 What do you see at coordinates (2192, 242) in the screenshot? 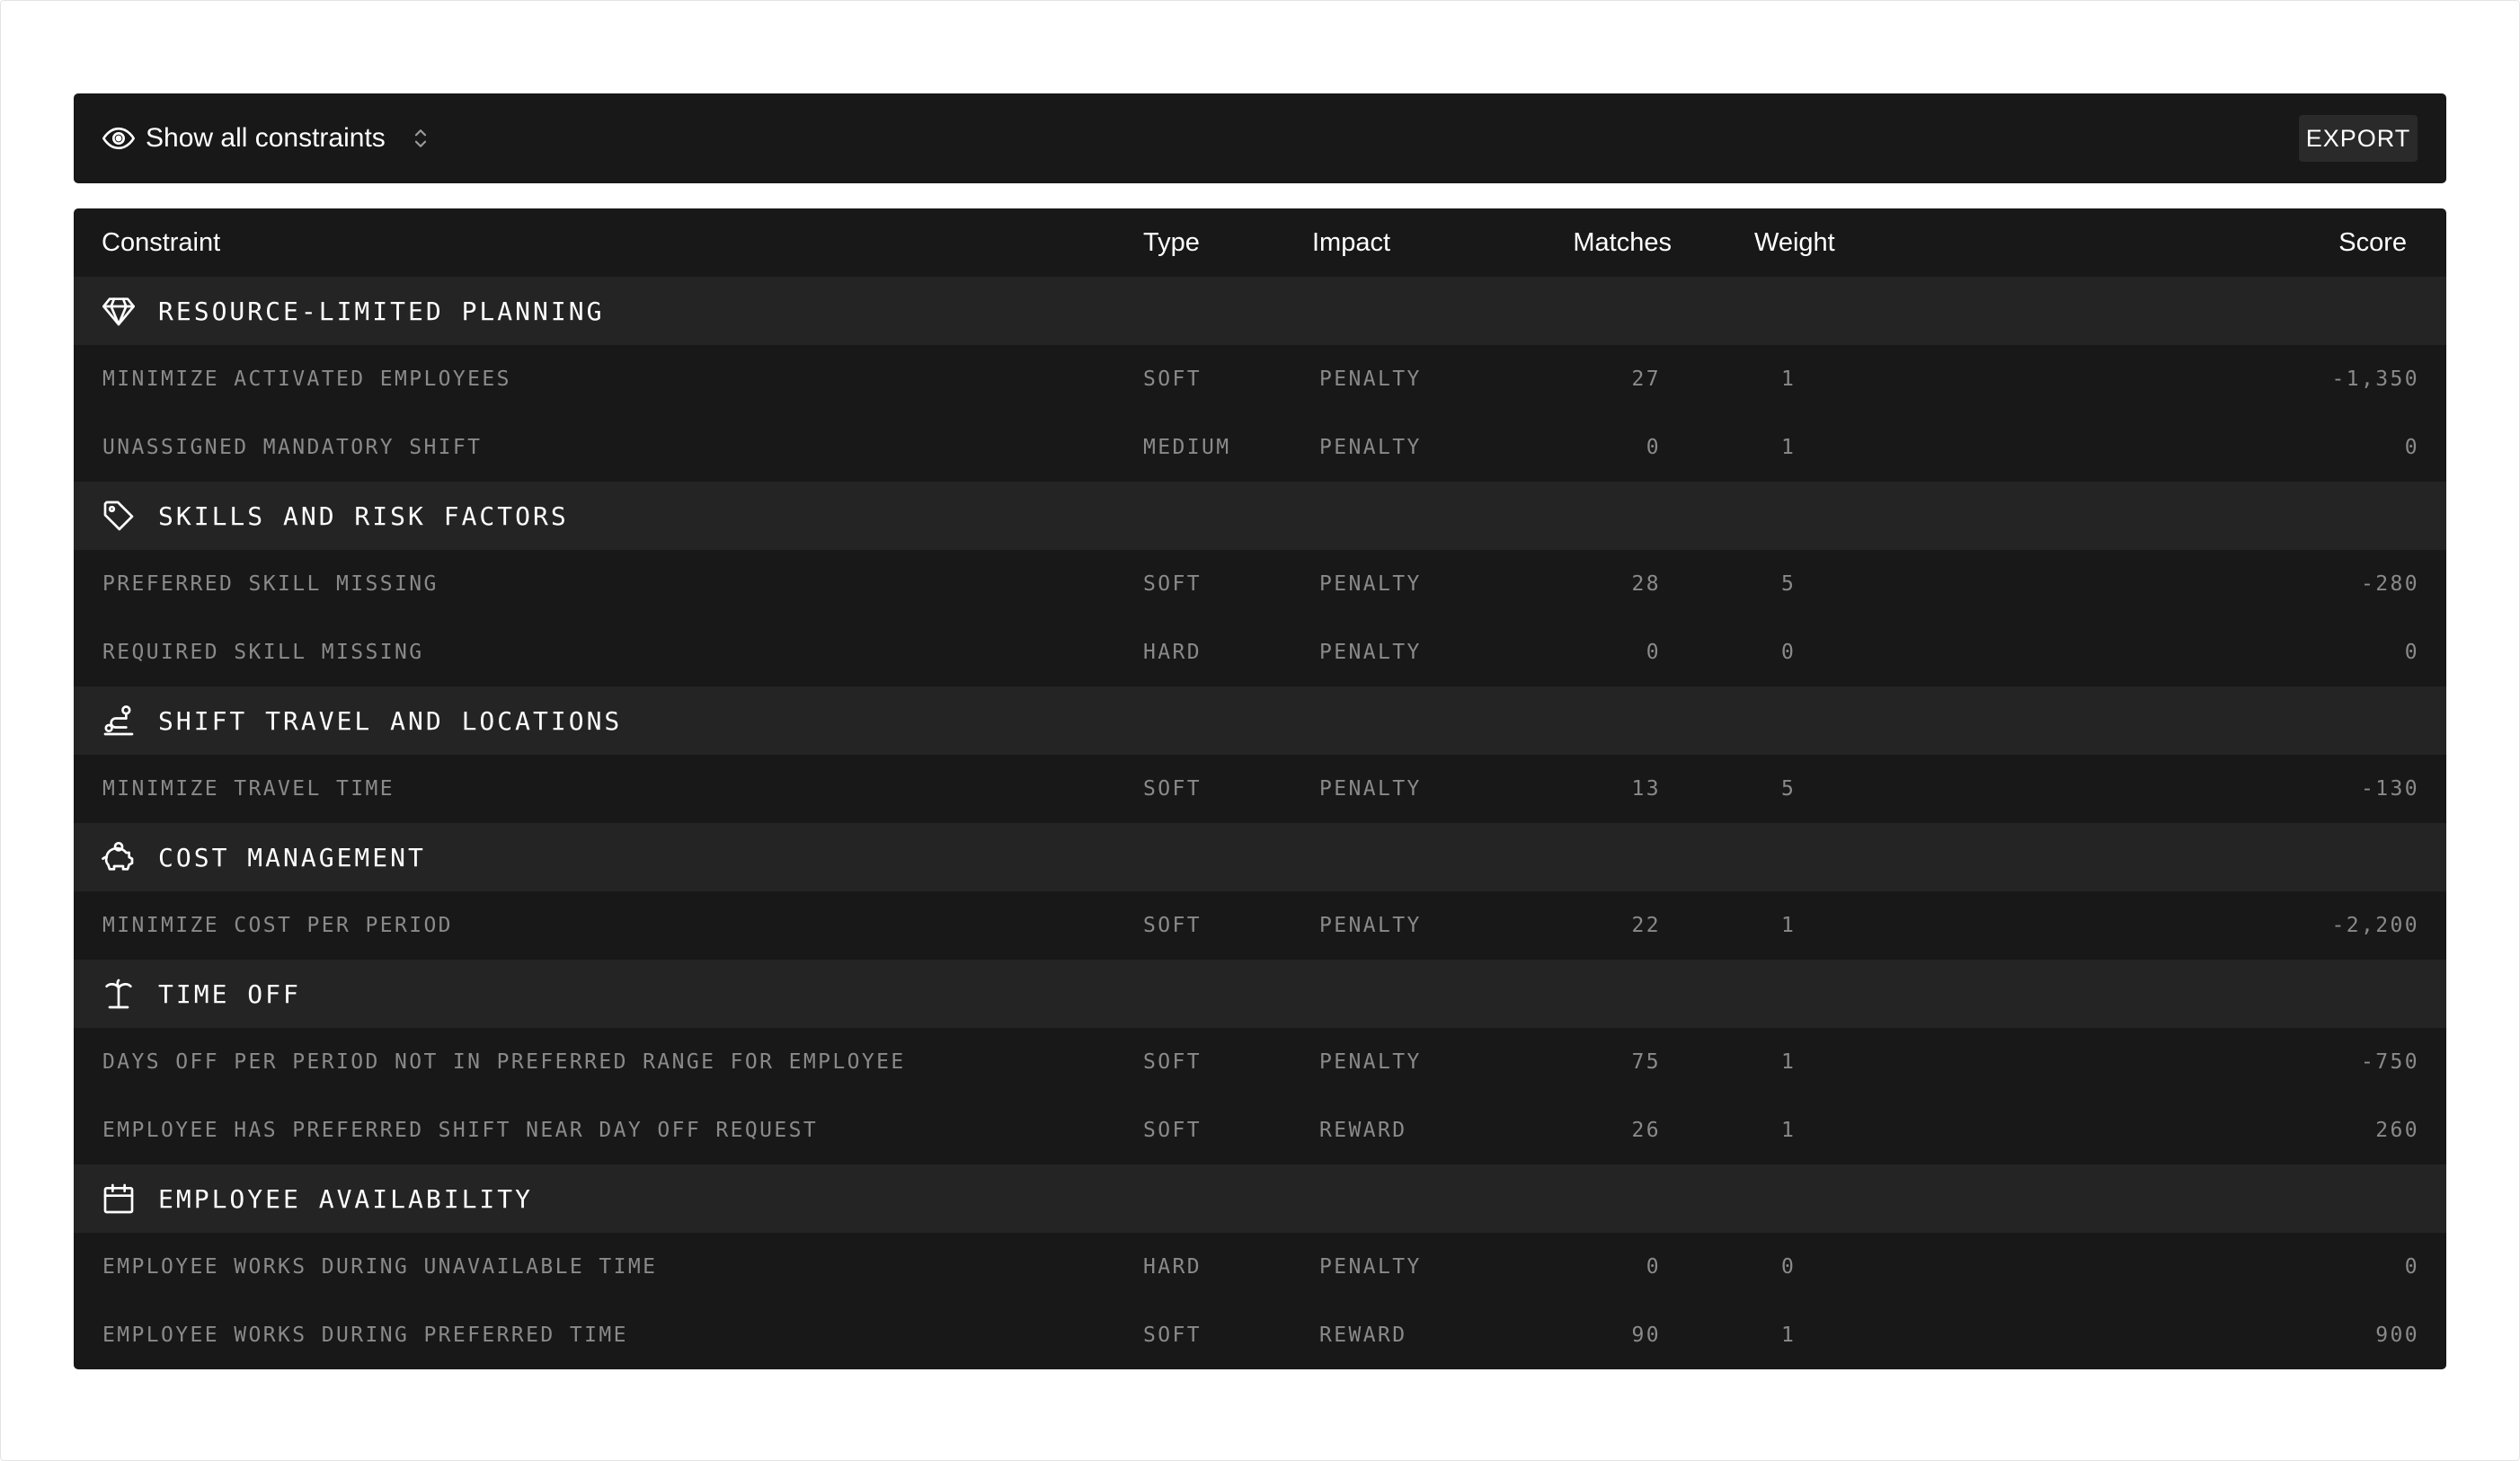
I see `column-header-score: Score` at bounding box center [2192, 242].